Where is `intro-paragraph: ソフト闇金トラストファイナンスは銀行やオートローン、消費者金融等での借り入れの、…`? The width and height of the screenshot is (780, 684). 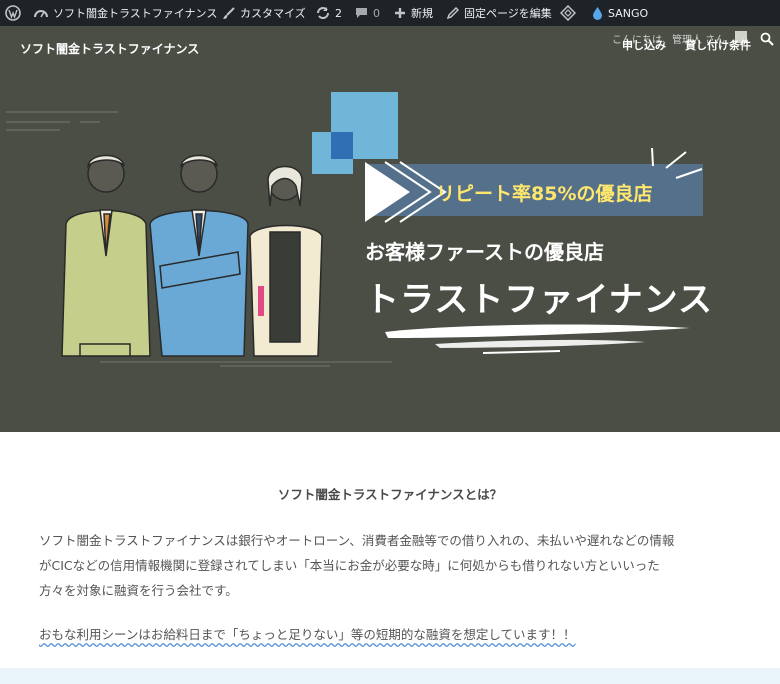 intro-paragraph: ソフト闇金トラストファイナンスは銀行やオートローン、消費者金融等での借り入れの、… is located at coordinates (391, 565).